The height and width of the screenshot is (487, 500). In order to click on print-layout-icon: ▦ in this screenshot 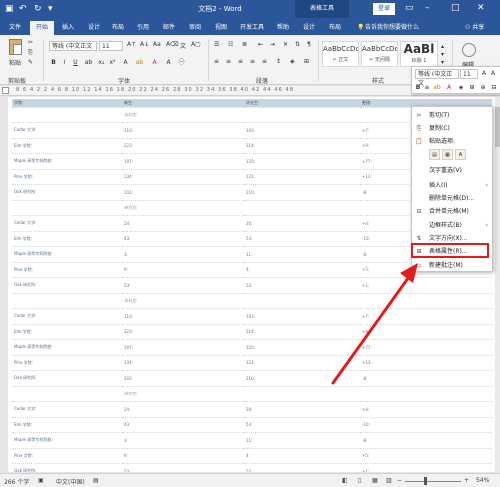, I will do `click(375, 480)`.